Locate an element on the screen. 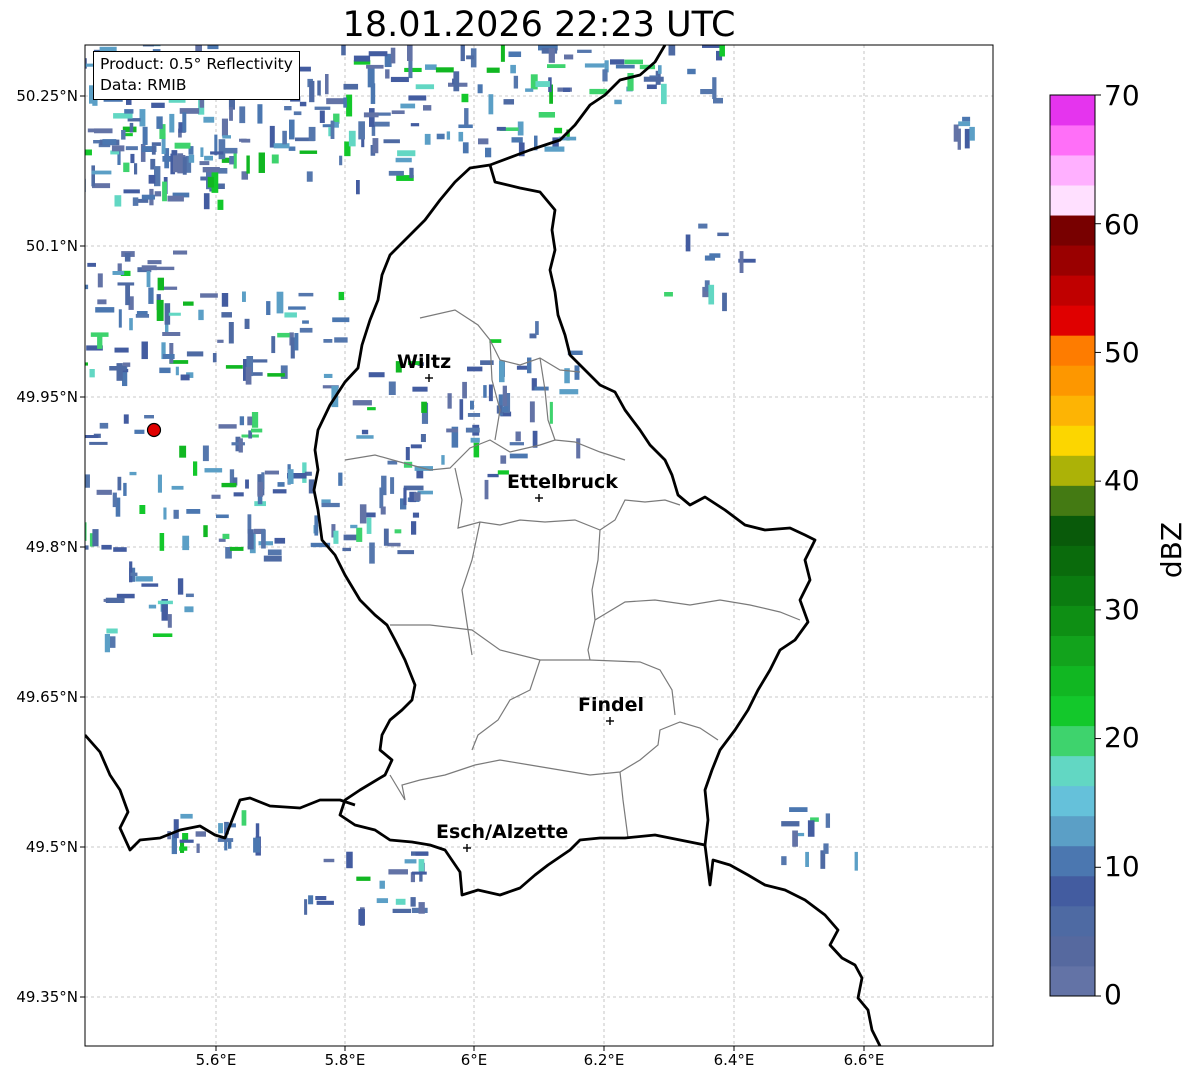 This screenshot has height=1081, width=1184. data-source-text: Data: RMIB is located at coordinates (143, 85).